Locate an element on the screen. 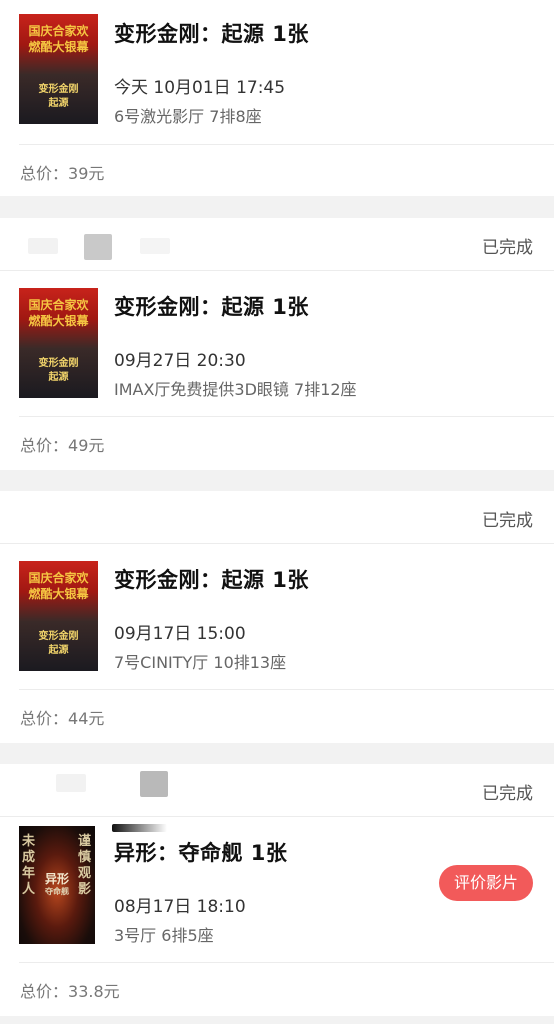 Image resolution: width=554 pixels, height=1024 pixels. total-value: 33.8元 is located at coordinates (94, 991).